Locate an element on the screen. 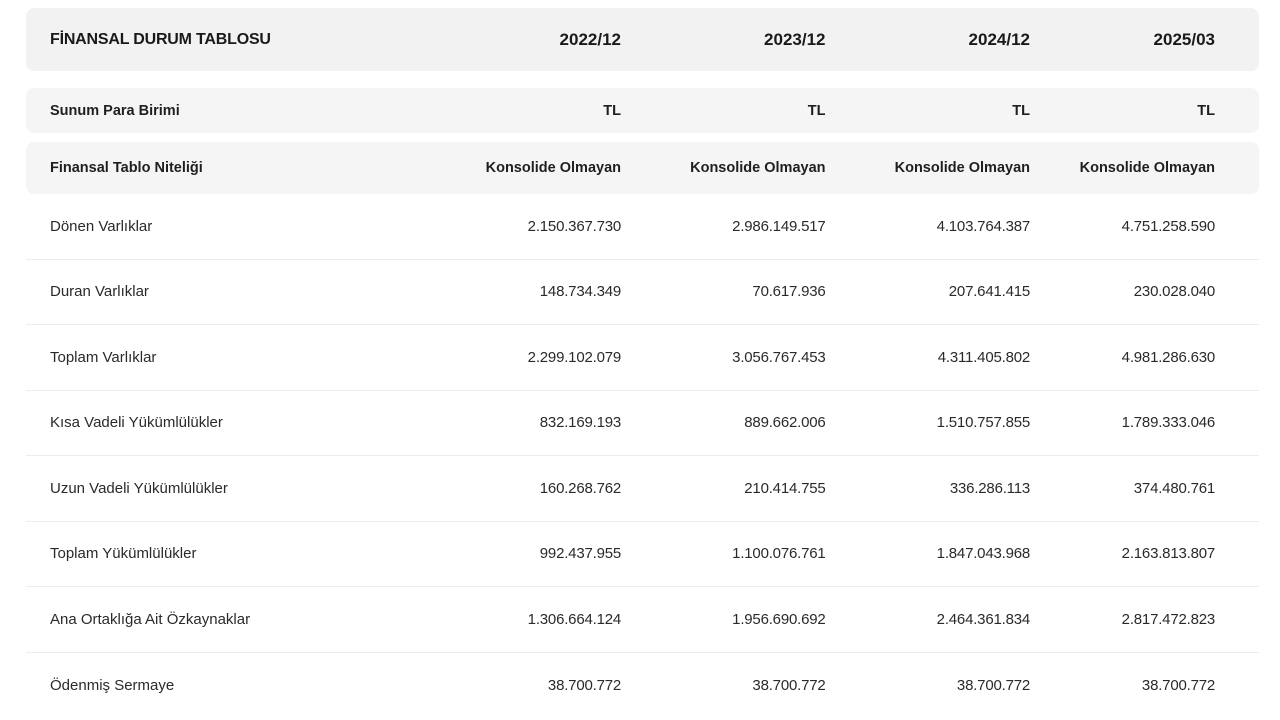  row-value: 210.414.755 is located at coordinates (785, 488).